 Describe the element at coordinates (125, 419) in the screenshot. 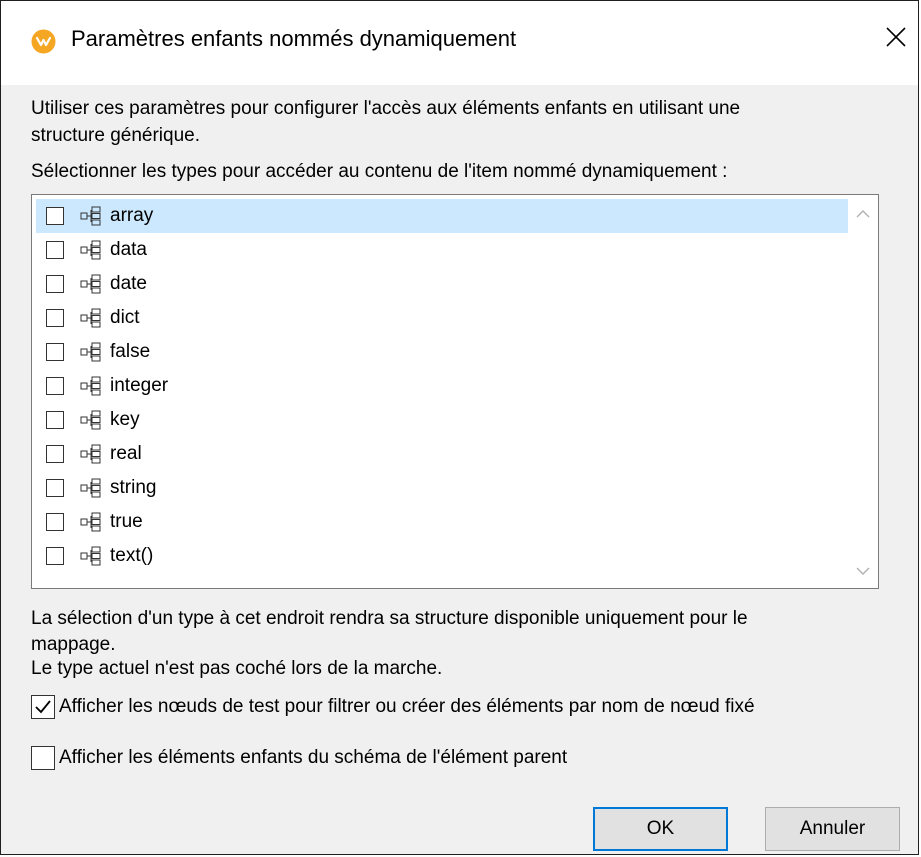

I see `type-label: key` at that location.